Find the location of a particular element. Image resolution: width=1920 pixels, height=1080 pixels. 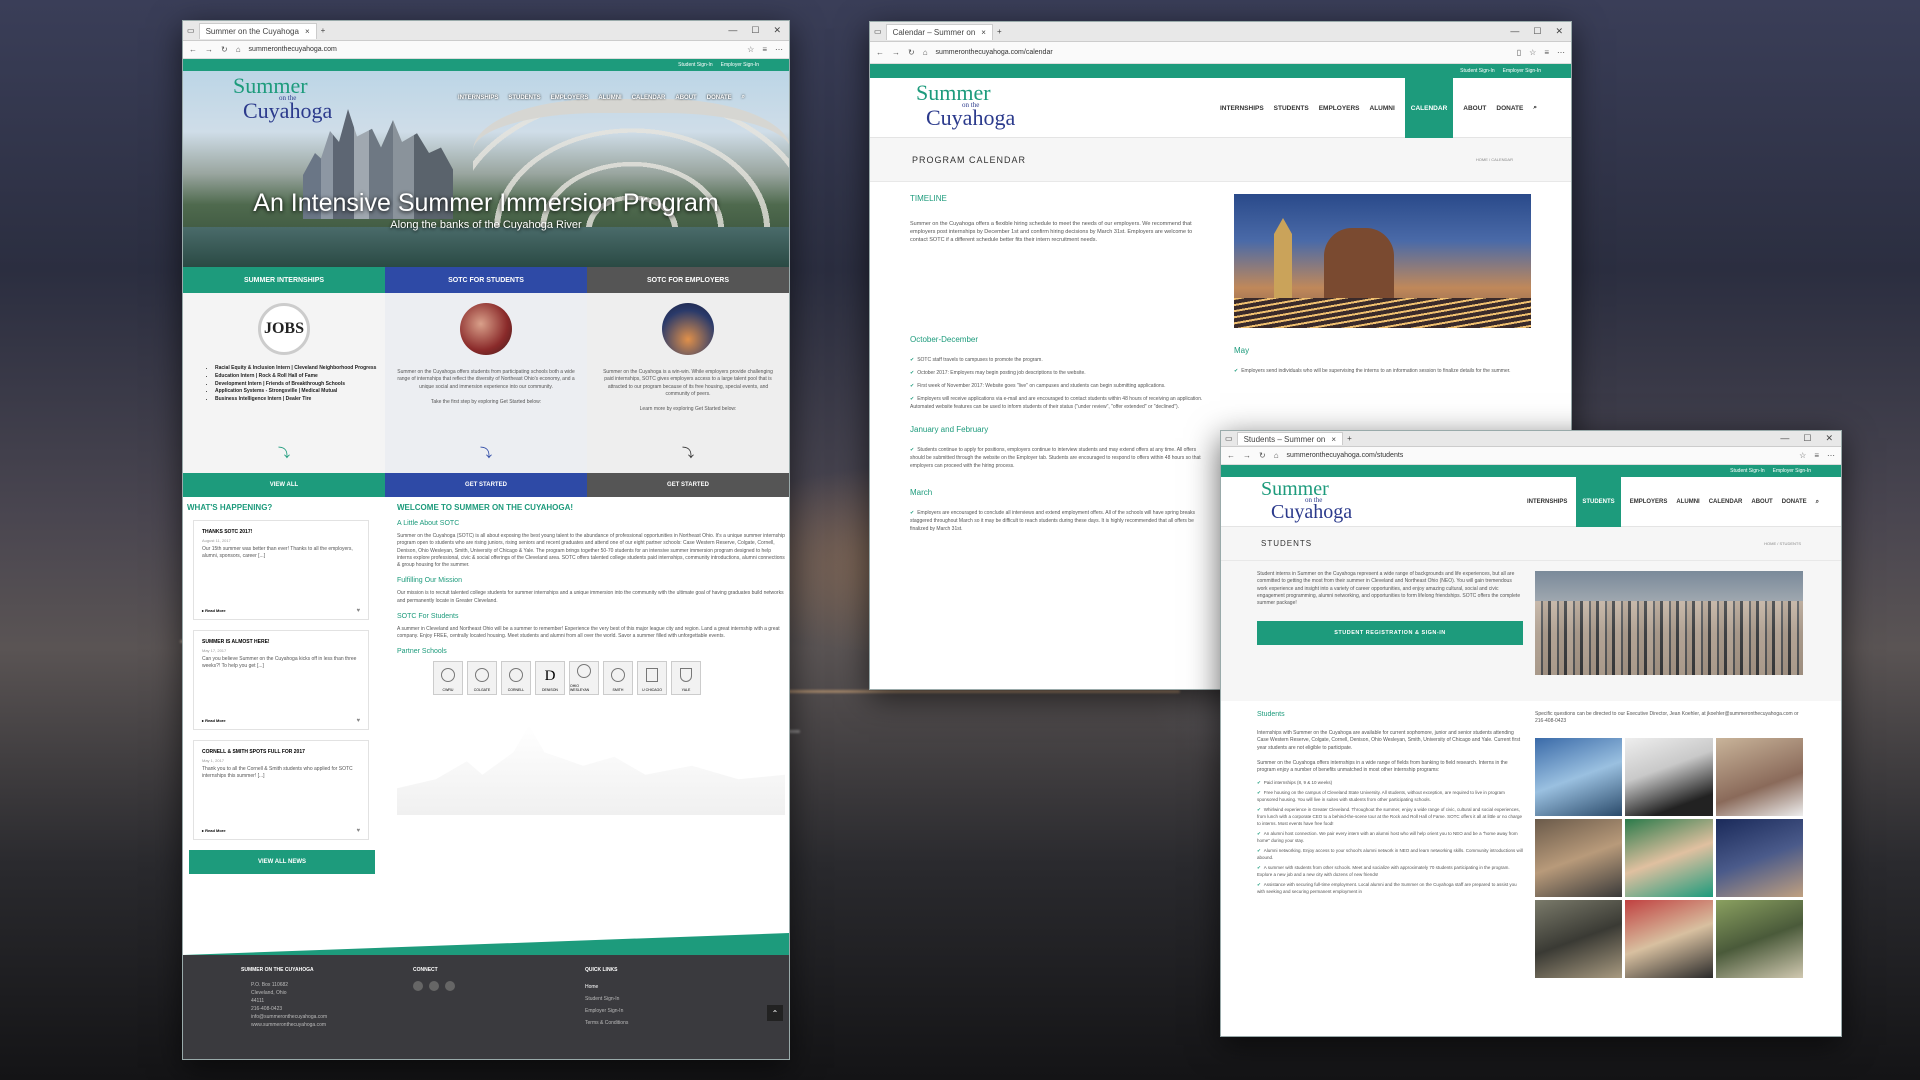

view-all-button: VIEW ALL is located at coordinates (284, 485).